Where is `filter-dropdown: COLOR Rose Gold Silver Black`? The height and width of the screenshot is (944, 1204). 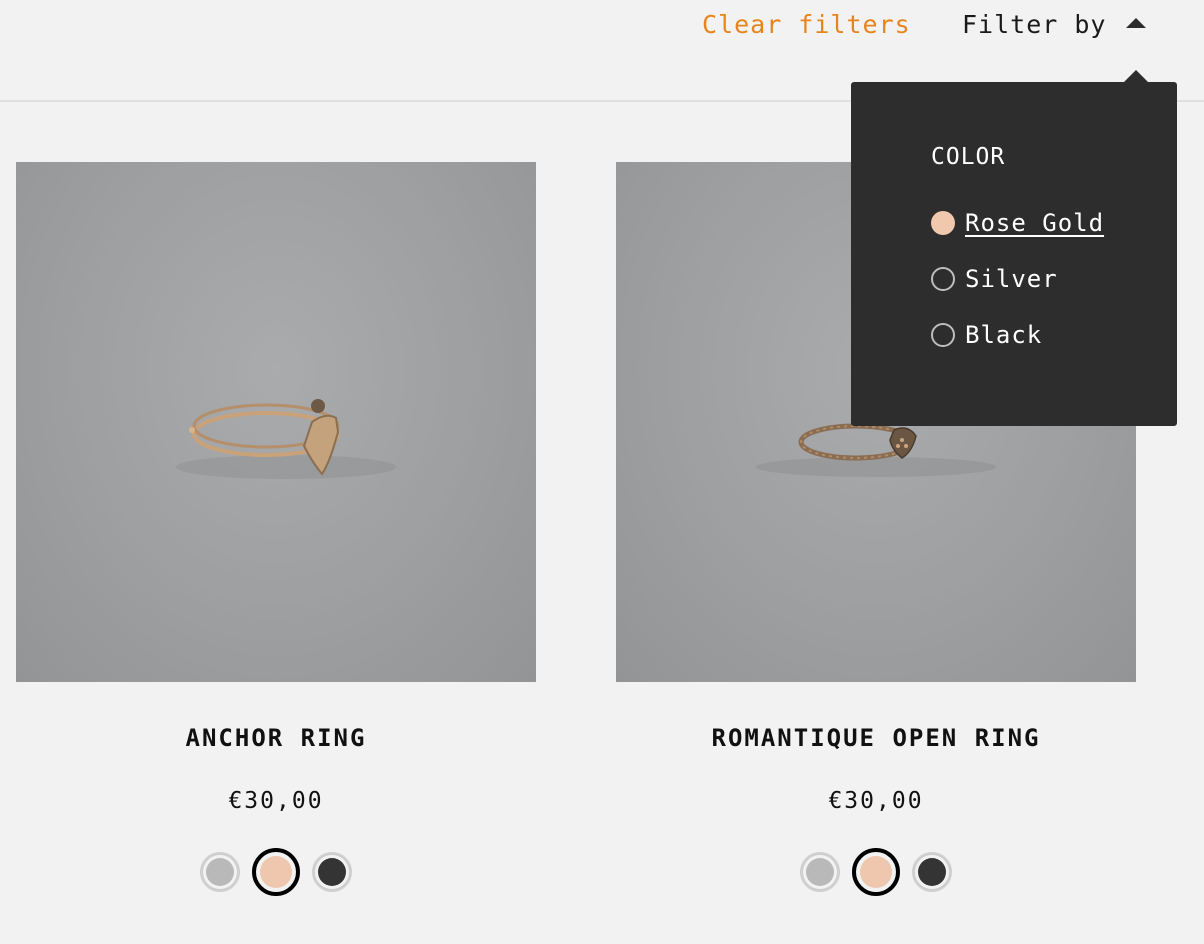 filter-dropdown: COLOR Rose Gold Silver Black is located at coordinates (1014, 248).